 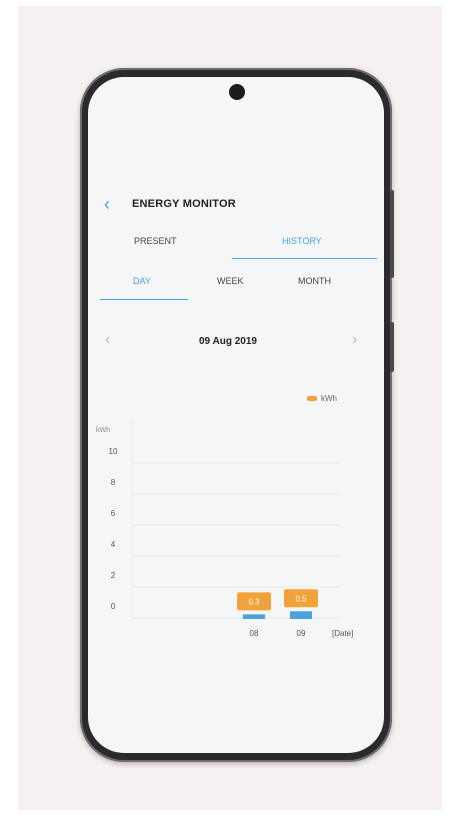 What do you see at coordinates (224, 529) in the screenshot?
I see `energy-chart: kWh 10 8 6 4 2 0 0.3 0.5 08 09 [Date]` at bounding box center [224, 529].